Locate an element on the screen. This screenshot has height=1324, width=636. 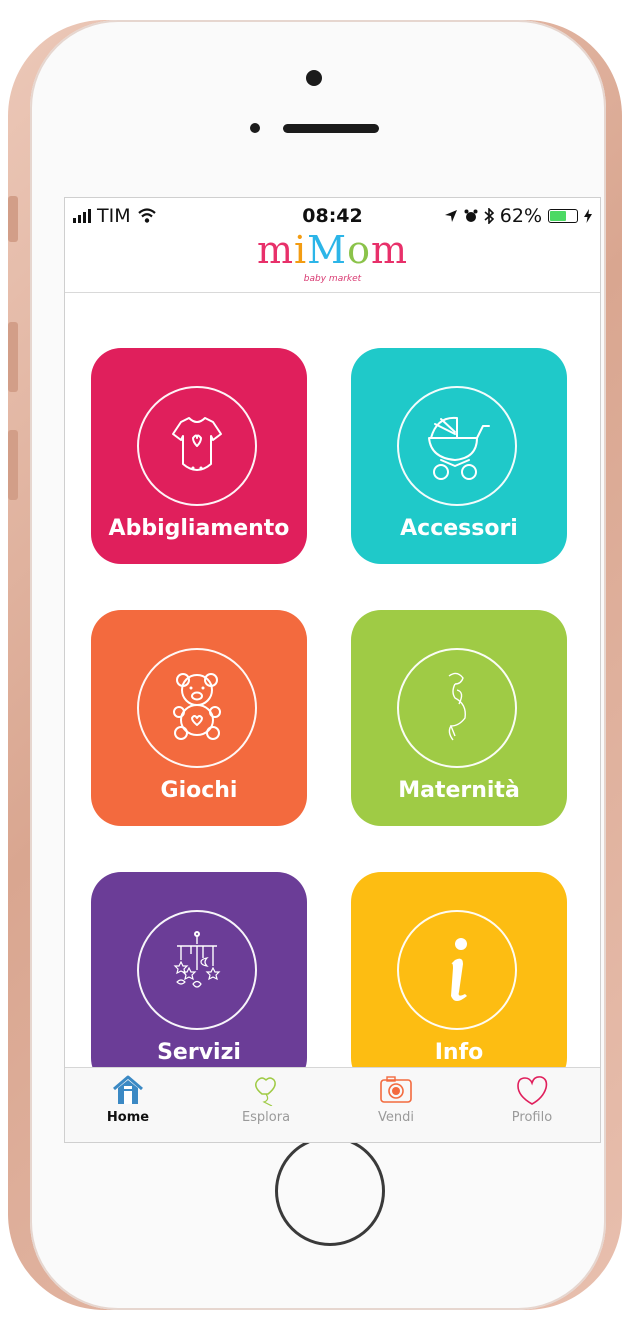
logo-letter: M is located at coordinates (327, 250).